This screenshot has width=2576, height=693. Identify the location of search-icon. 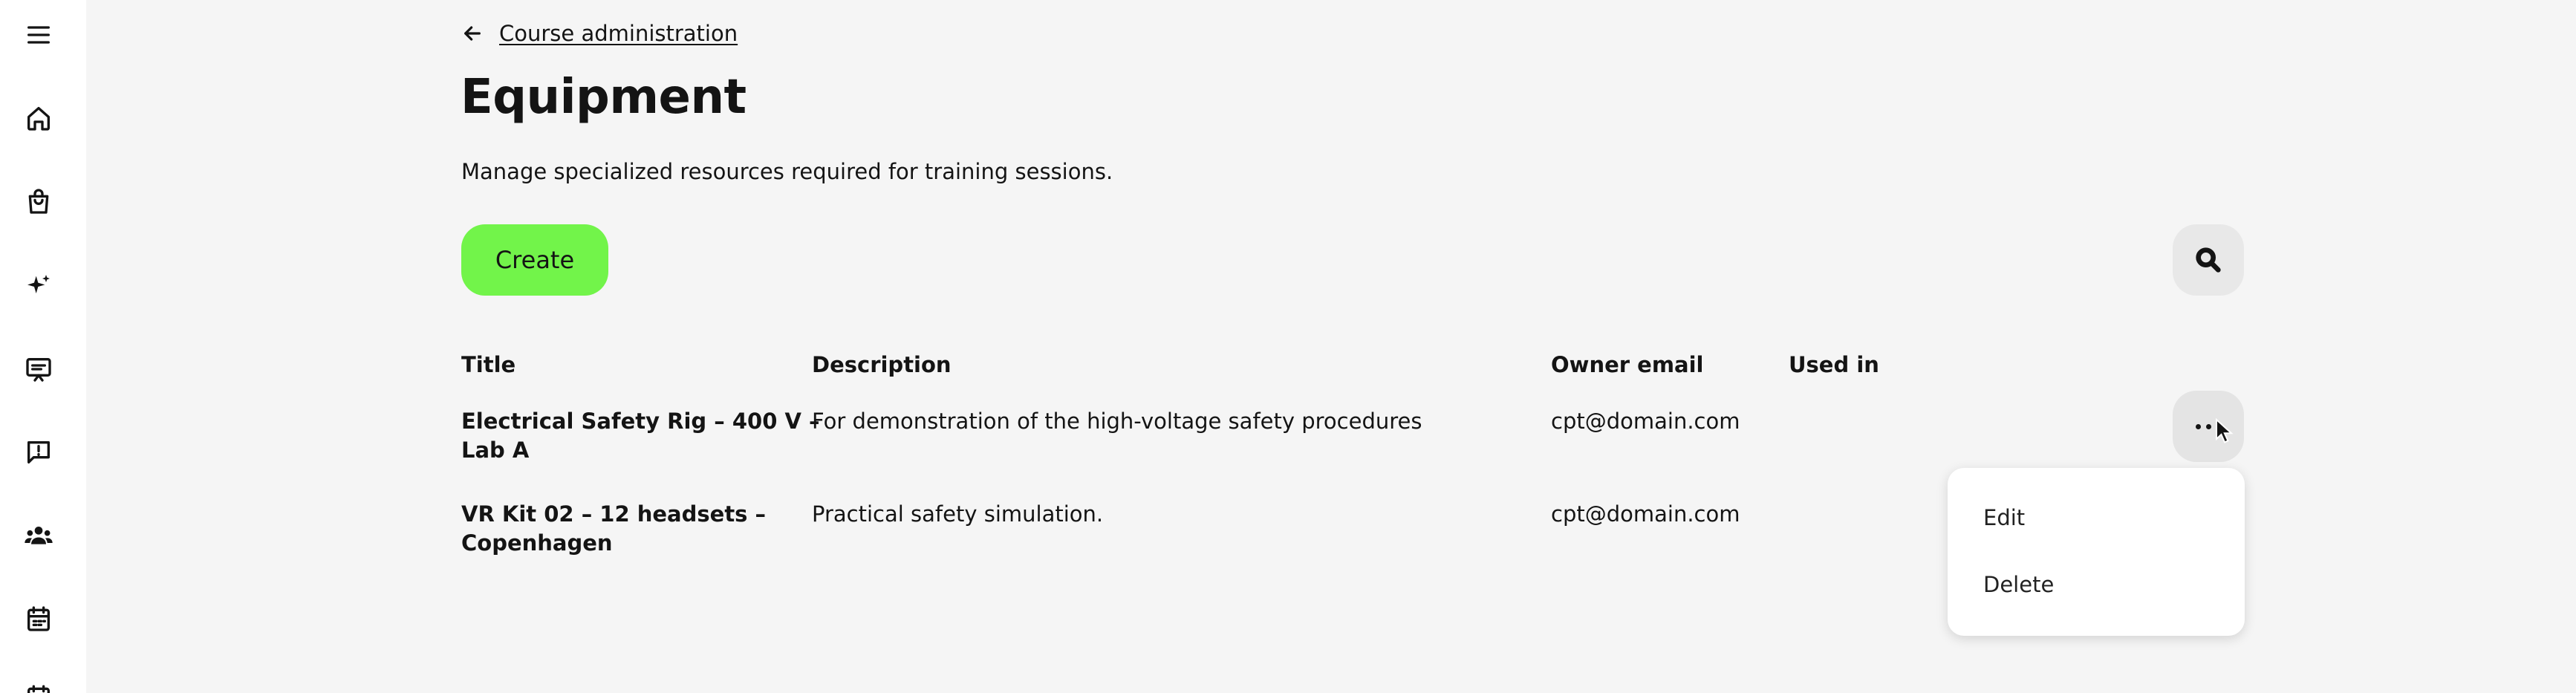
(2208, 260).